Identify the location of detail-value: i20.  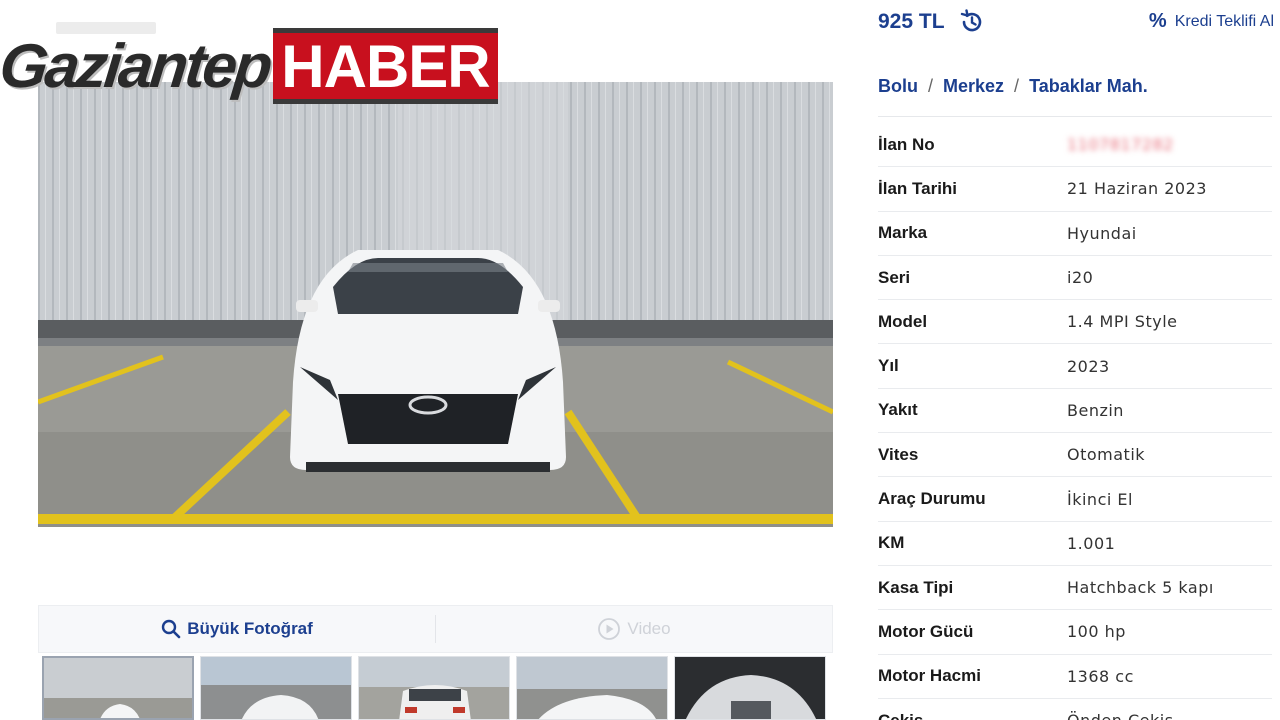
(1080, 278).